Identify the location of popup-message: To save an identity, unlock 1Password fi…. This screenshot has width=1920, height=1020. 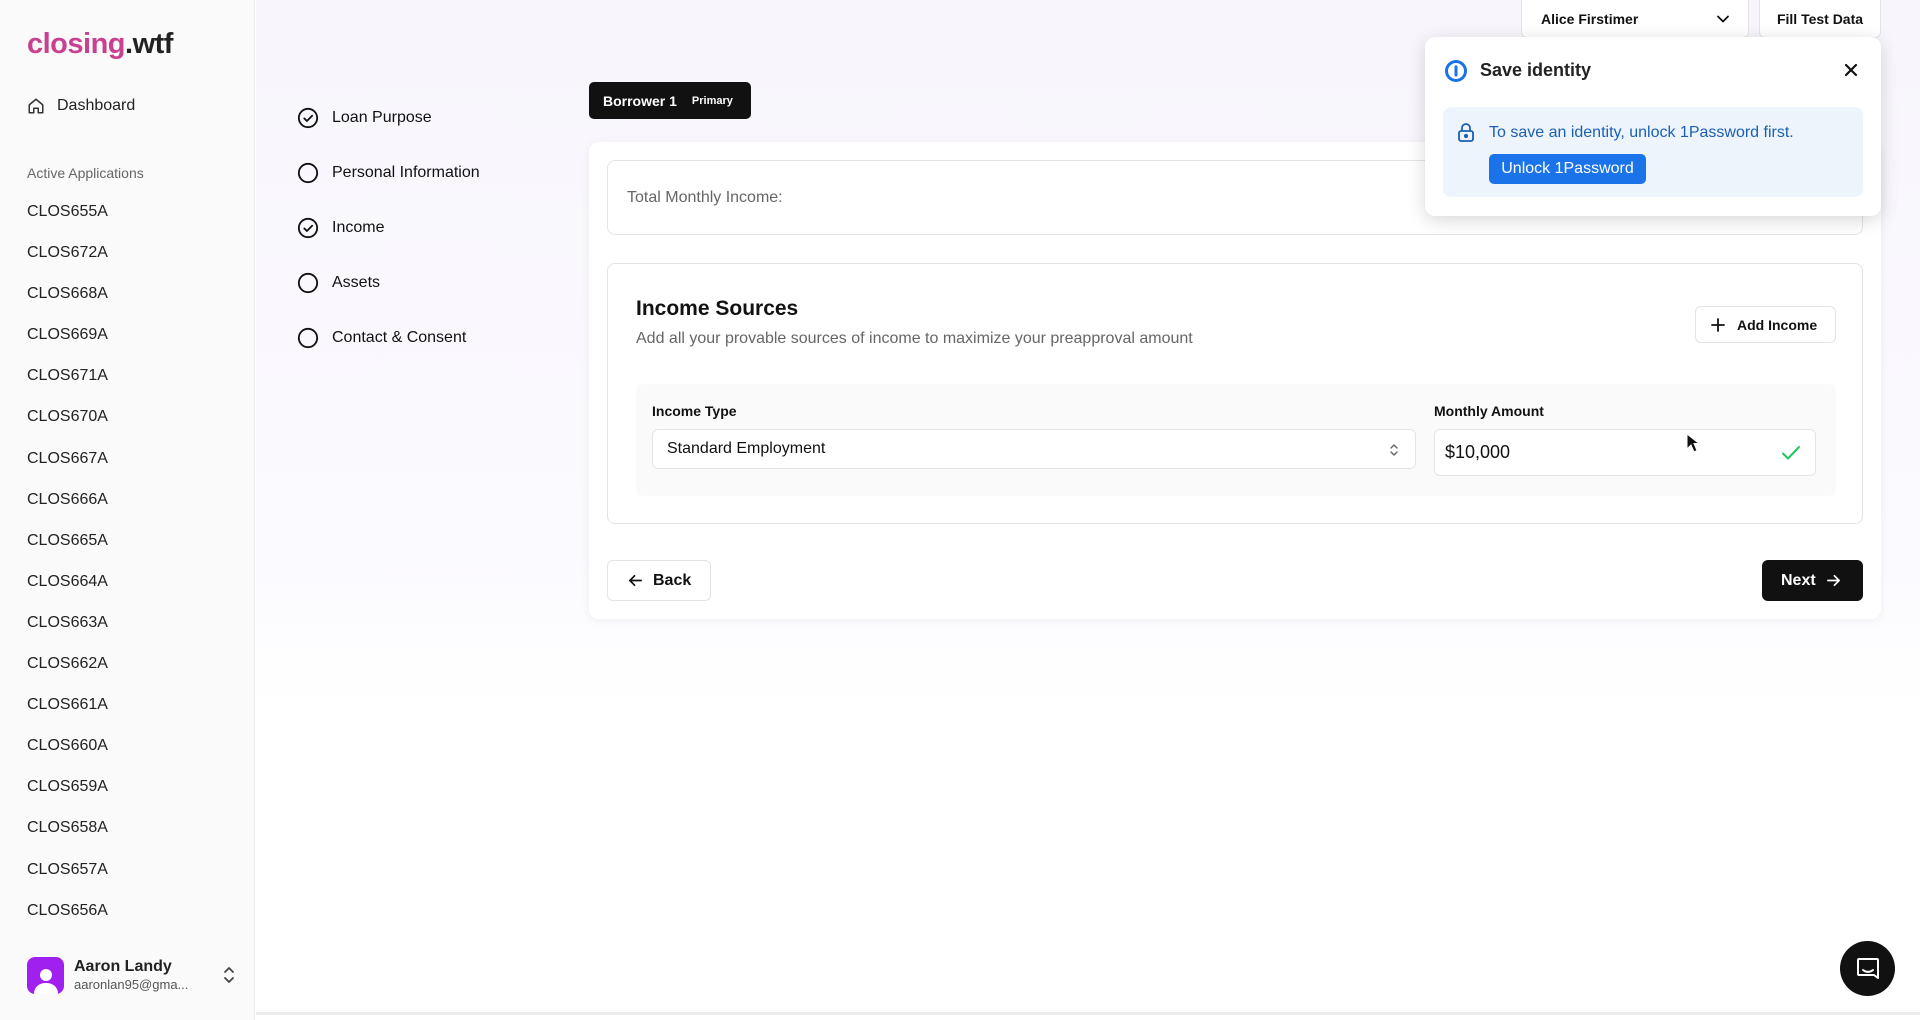
(1641, 132).